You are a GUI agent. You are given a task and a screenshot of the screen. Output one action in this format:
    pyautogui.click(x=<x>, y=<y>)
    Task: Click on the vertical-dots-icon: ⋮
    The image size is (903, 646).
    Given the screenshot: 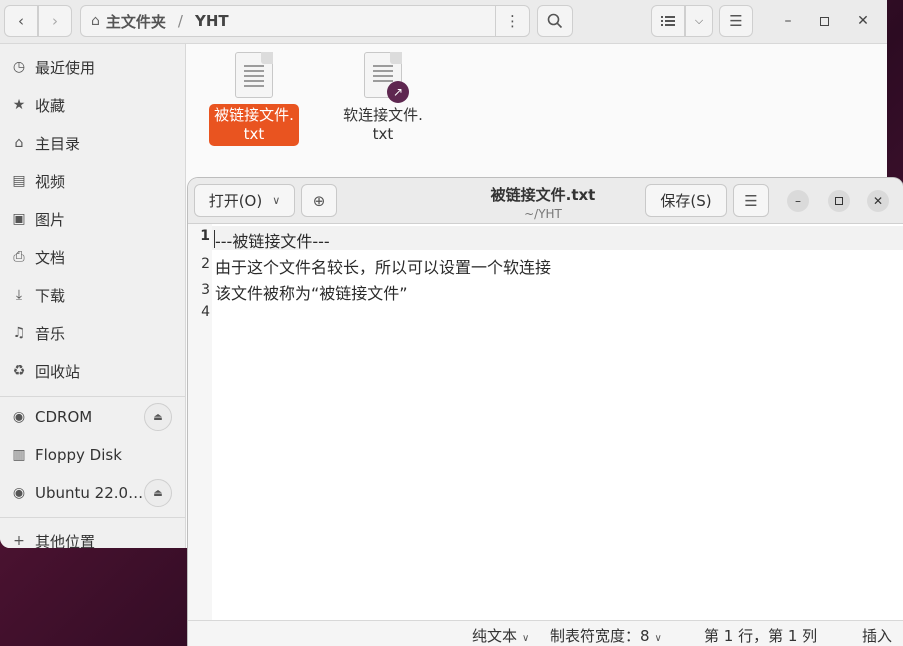 What is the action you would take?
    pyautogui.click(x=512, y=21)
    